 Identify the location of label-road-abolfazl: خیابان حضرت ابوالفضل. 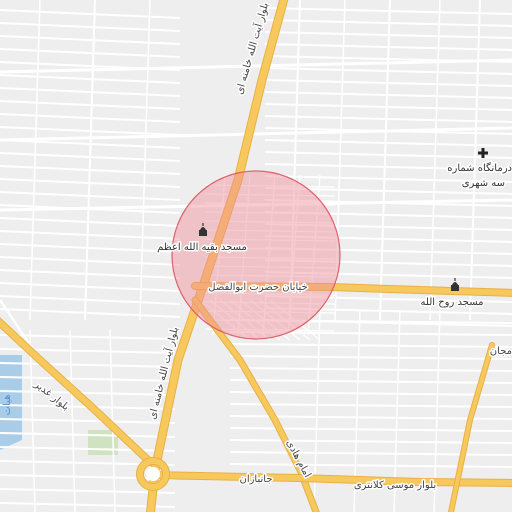
(257, 287).